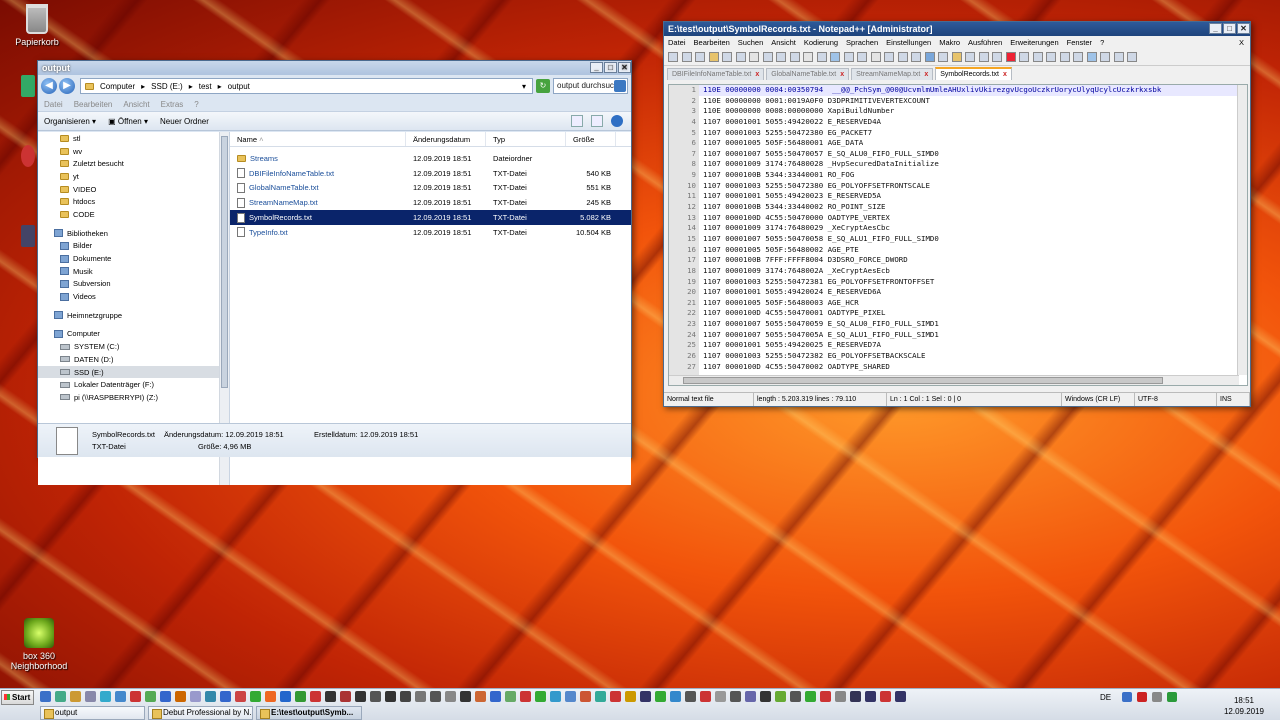  I want to click on nav-item-stl: stl, so click(133, 138).